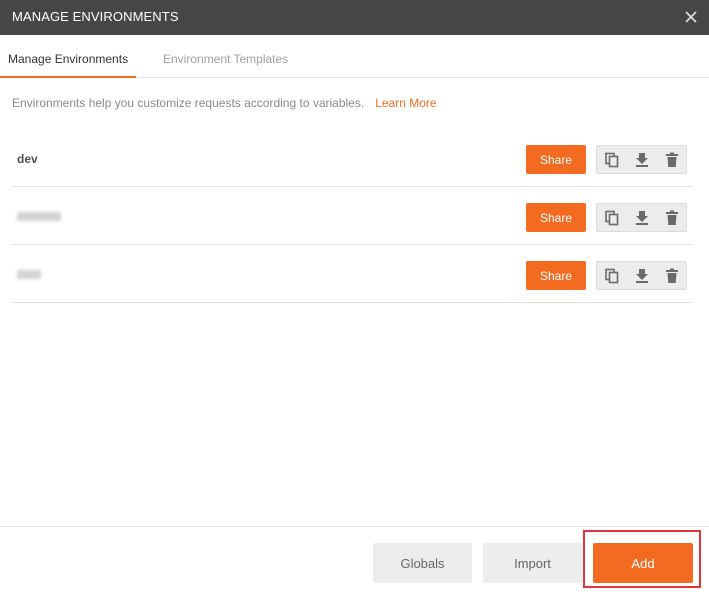 The height and width of the screenshot is (595, 709). What do you see at coordinates (352, 158) in the screenshot?
I see `environment-row: dev Share` at bounding box center [352, 158].